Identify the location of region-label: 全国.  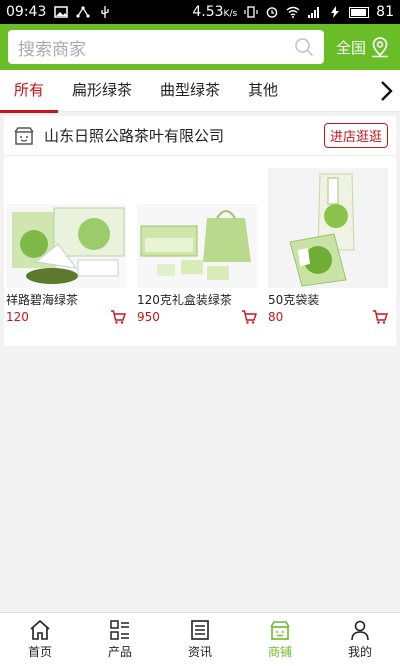
(351, 47).